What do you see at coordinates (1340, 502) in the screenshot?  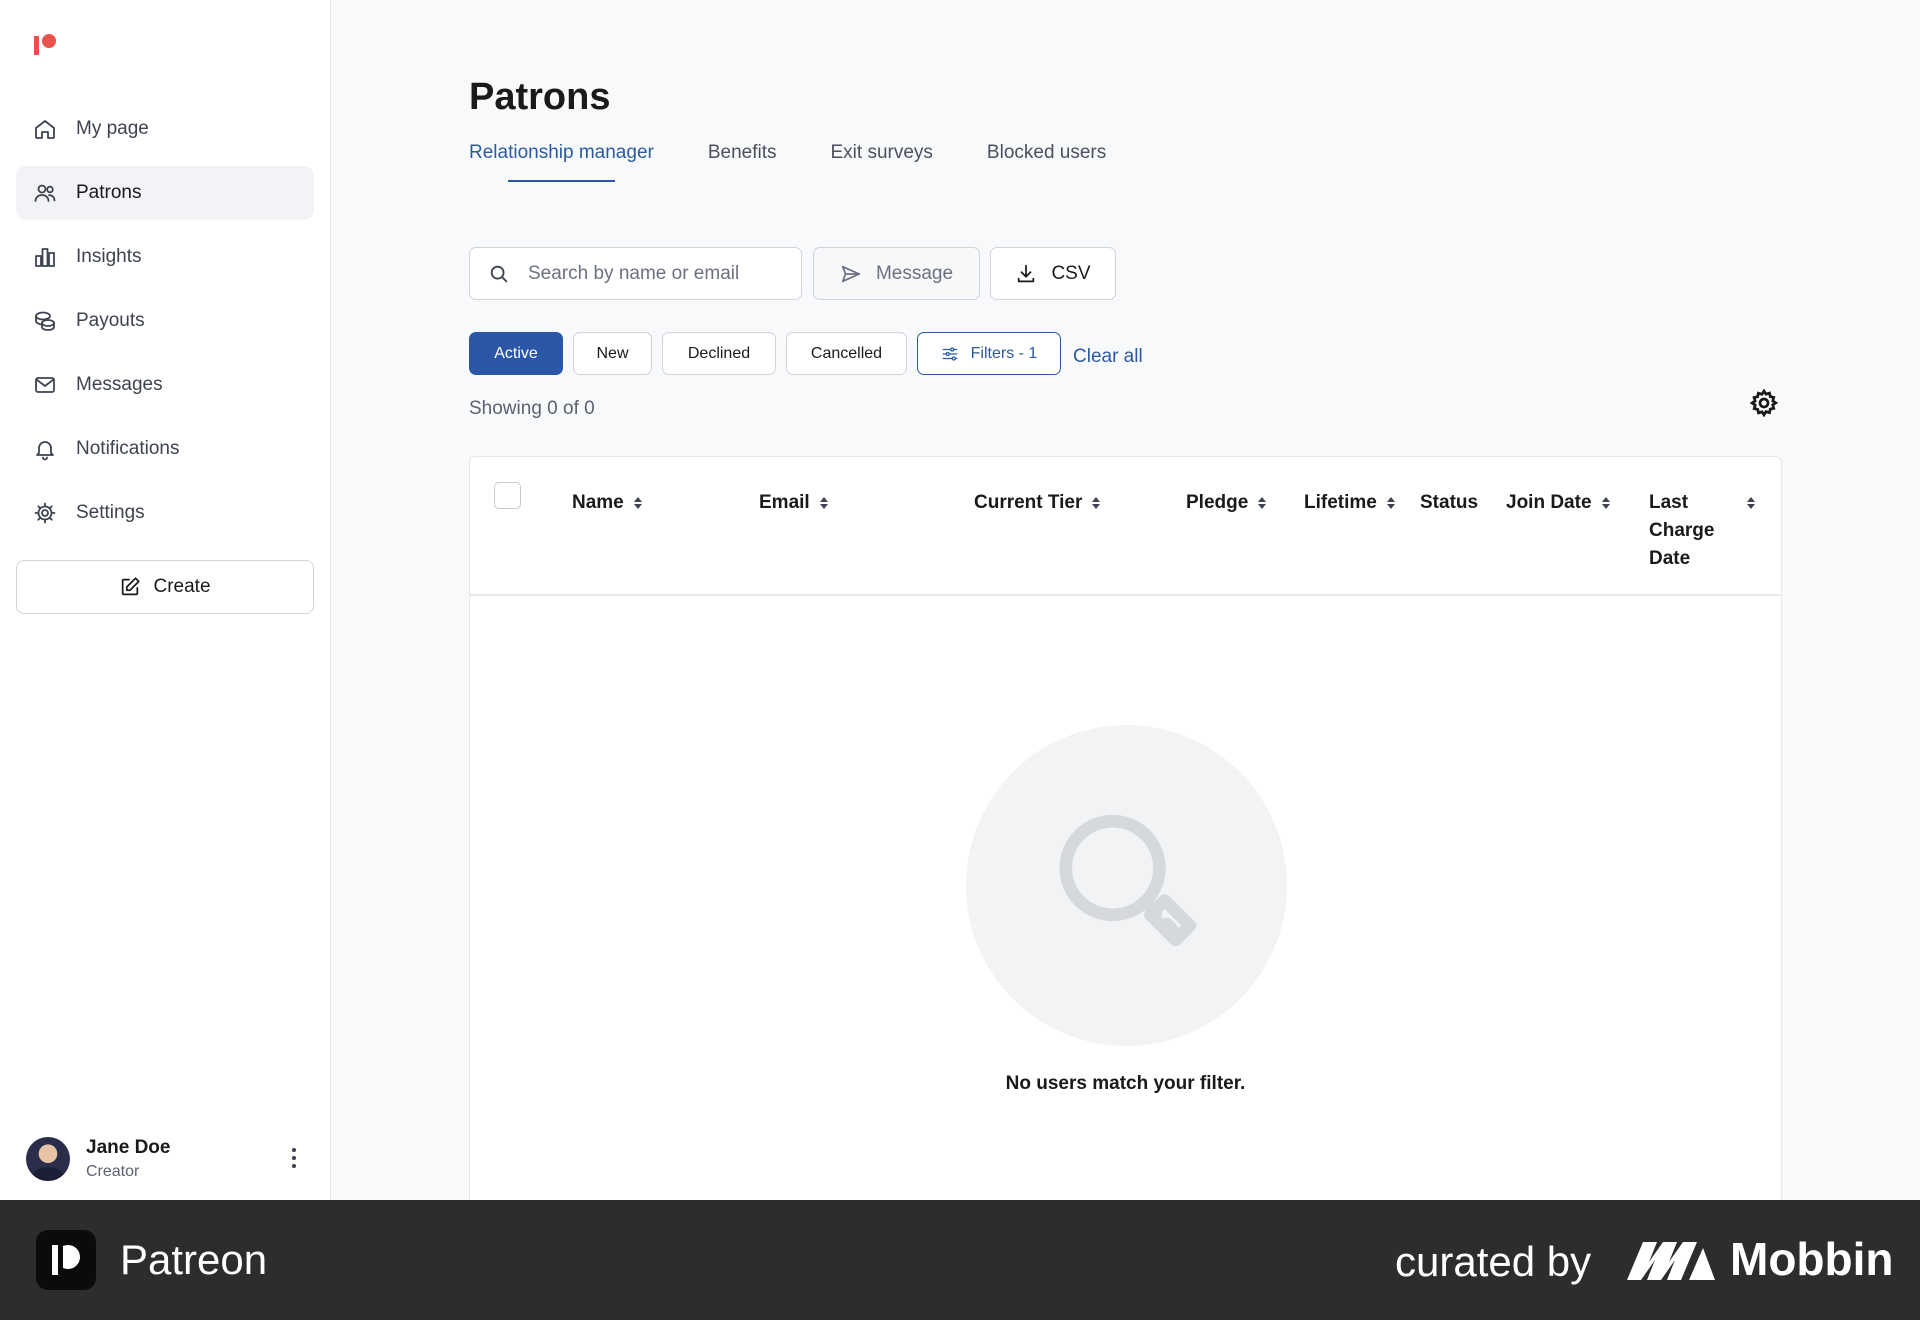 I see `column-label: Lifetime` at bounding box center [1340, 502].